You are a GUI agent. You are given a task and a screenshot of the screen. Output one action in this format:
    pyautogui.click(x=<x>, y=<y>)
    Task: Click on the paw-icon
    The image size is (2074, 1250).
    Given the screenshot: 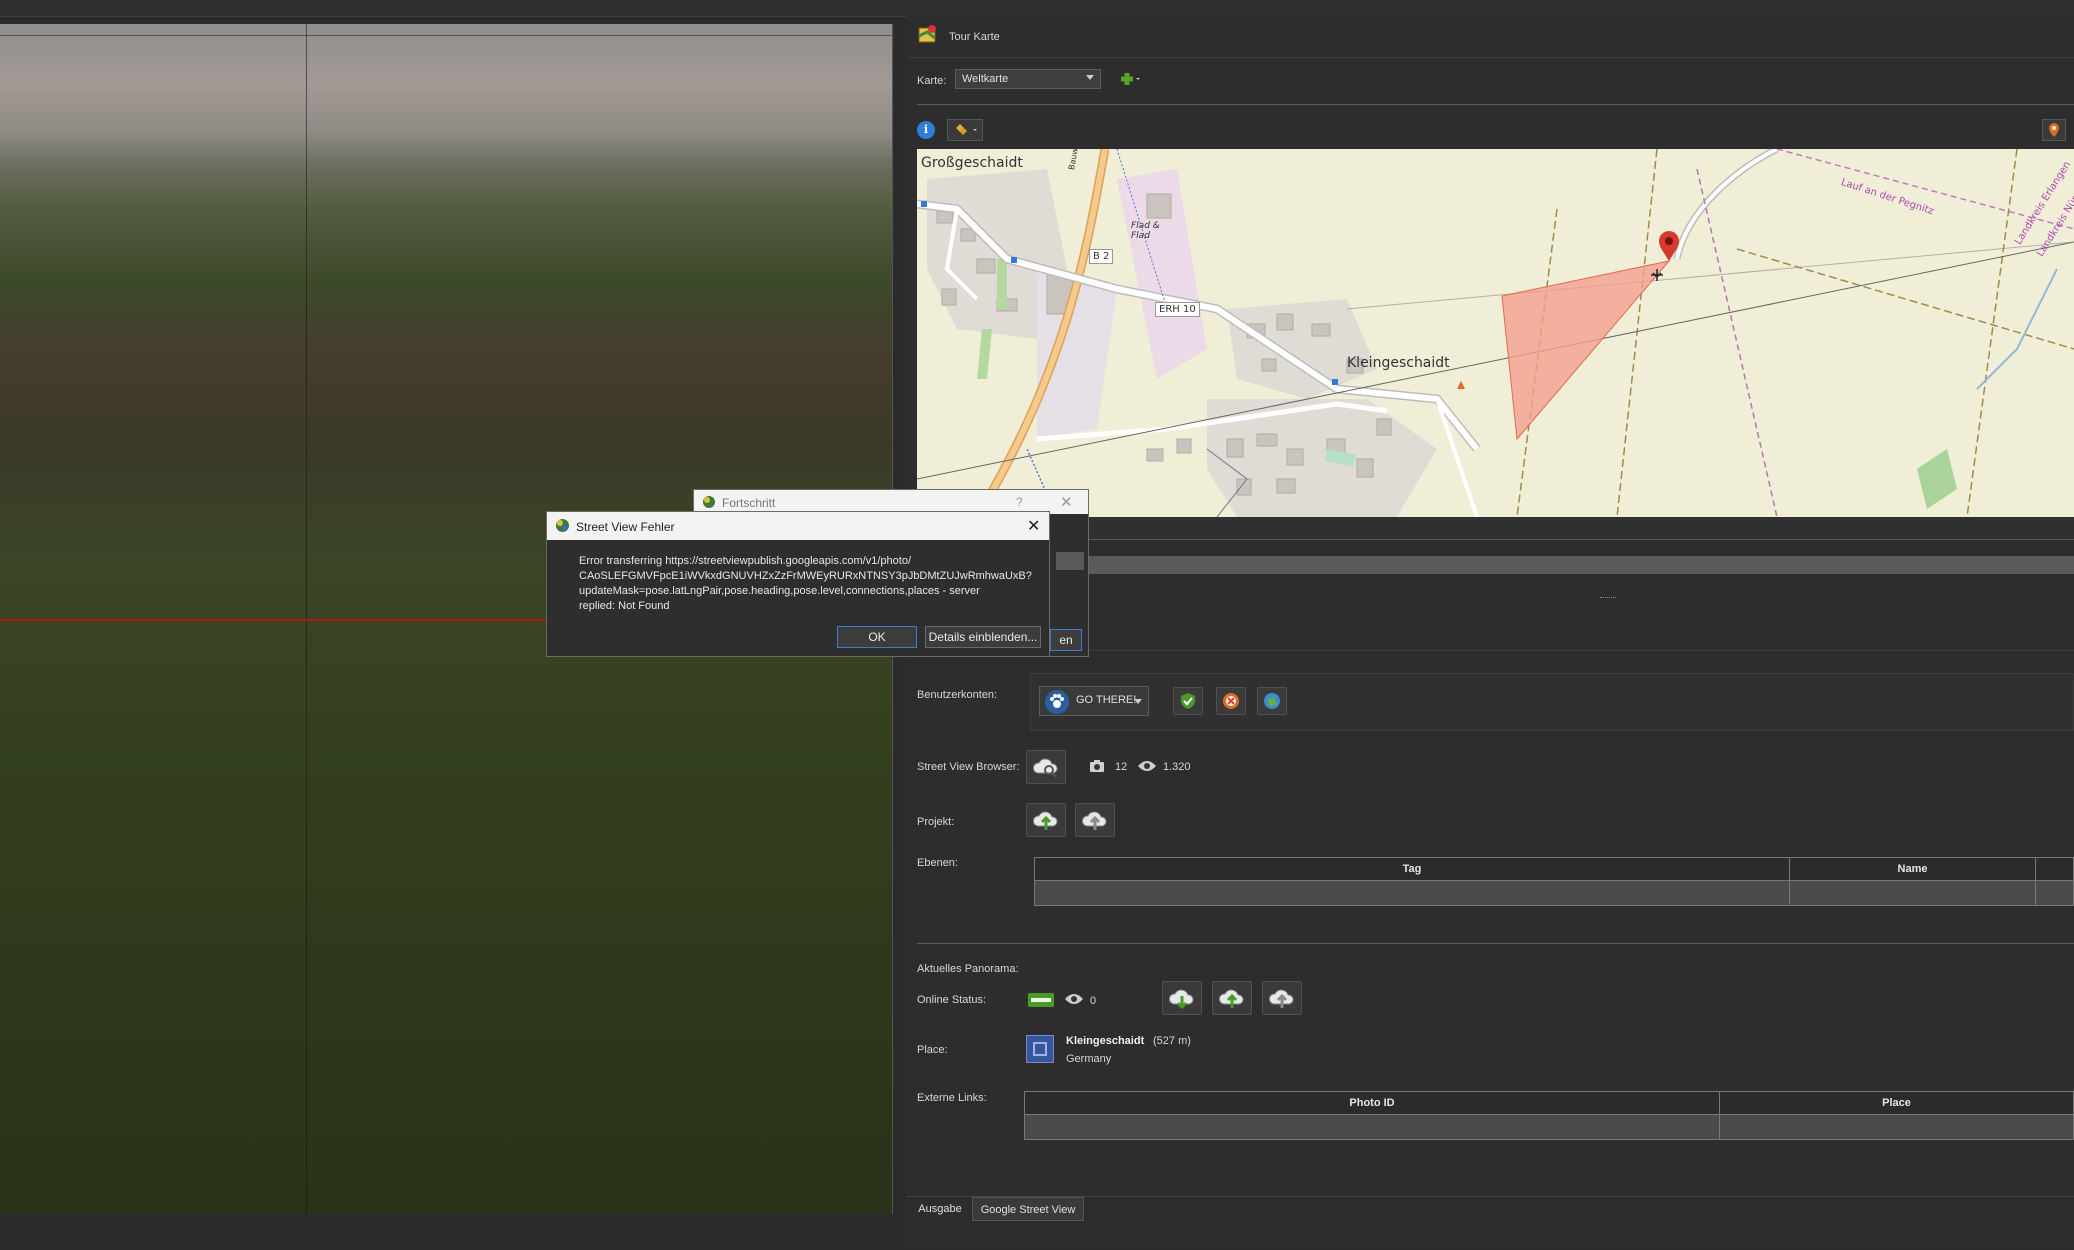 What is the action you would take?
    pyautogui.click(x=1057, y=702)
    